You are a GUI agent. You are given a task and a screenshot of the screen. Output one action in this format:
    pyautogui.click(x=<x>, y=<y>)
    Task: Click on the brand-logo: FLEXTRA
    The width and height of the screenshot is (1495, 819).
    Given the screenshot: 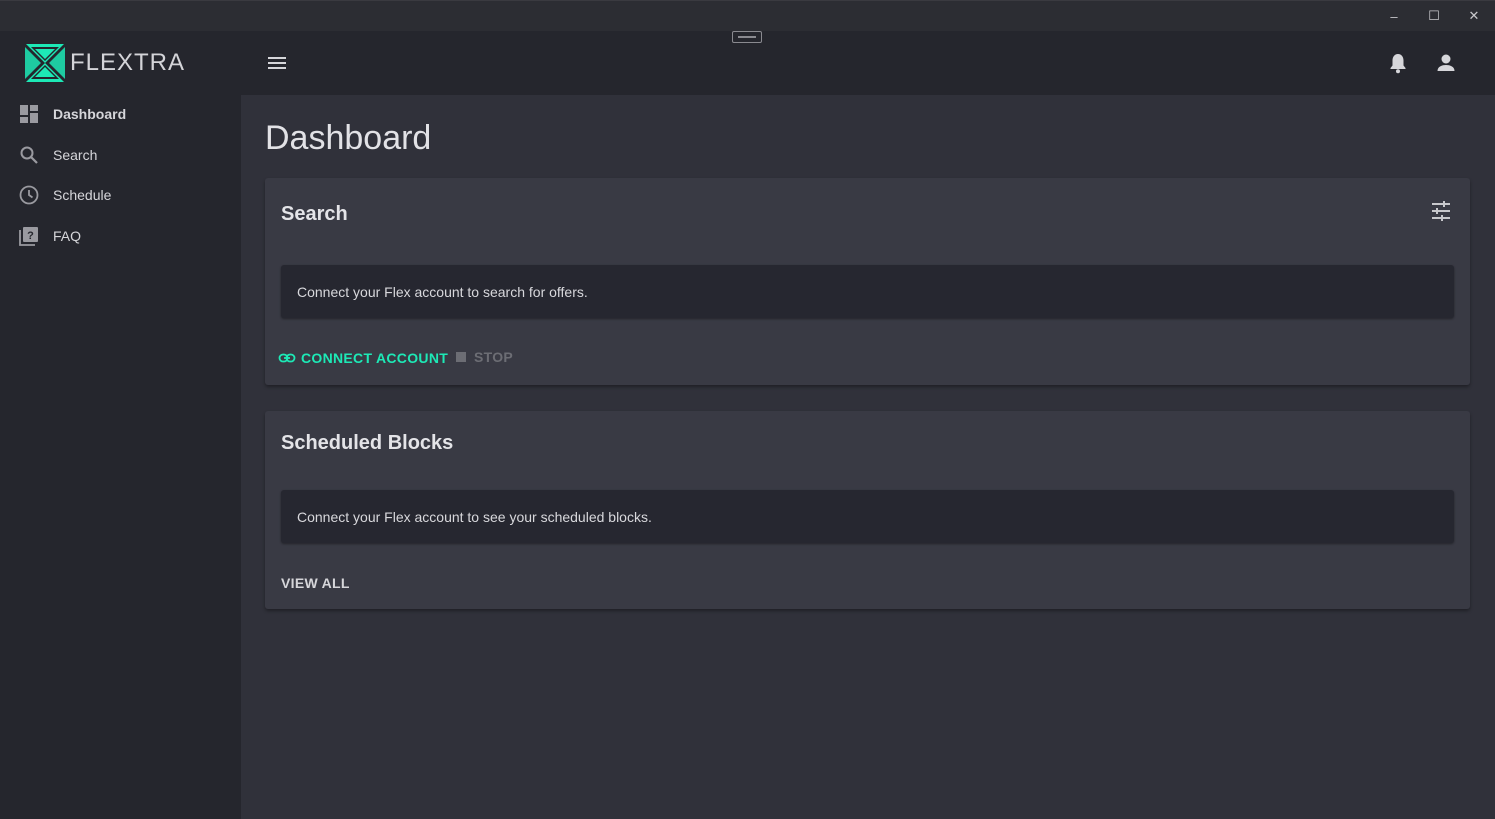 What is the action you would take?
    pyautogui.click(x=104, y=63)
    